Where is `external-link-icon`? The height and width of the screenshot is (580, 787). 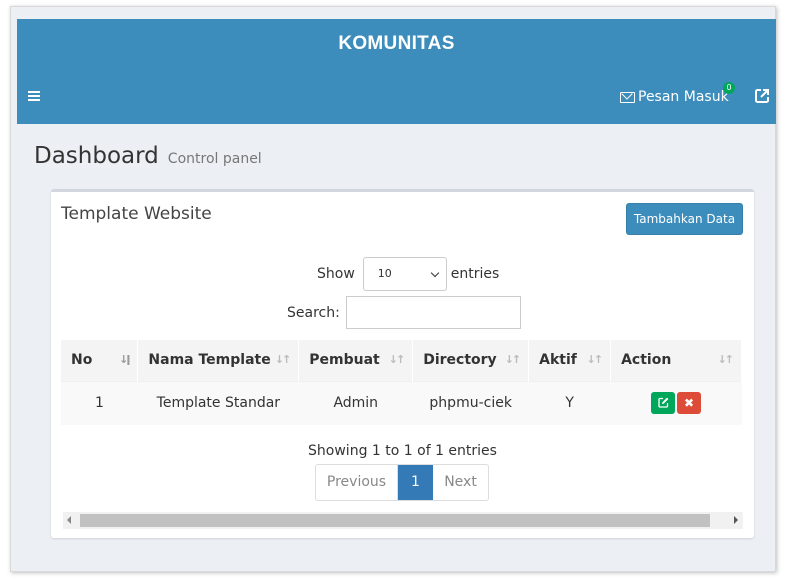
external-link-icon is located at coordinates (762, 96).